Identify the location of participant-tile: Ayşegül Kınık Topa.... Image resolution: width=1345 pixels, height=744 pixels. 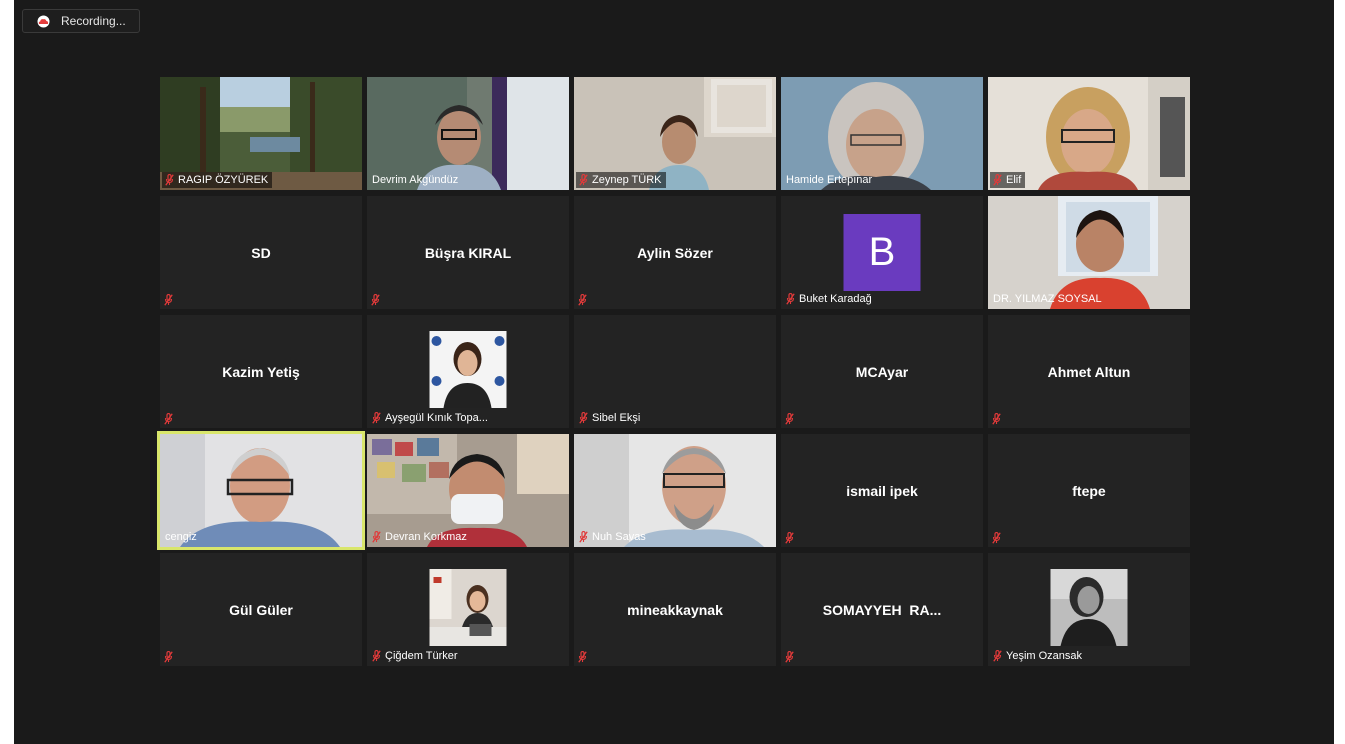
(468, 371).